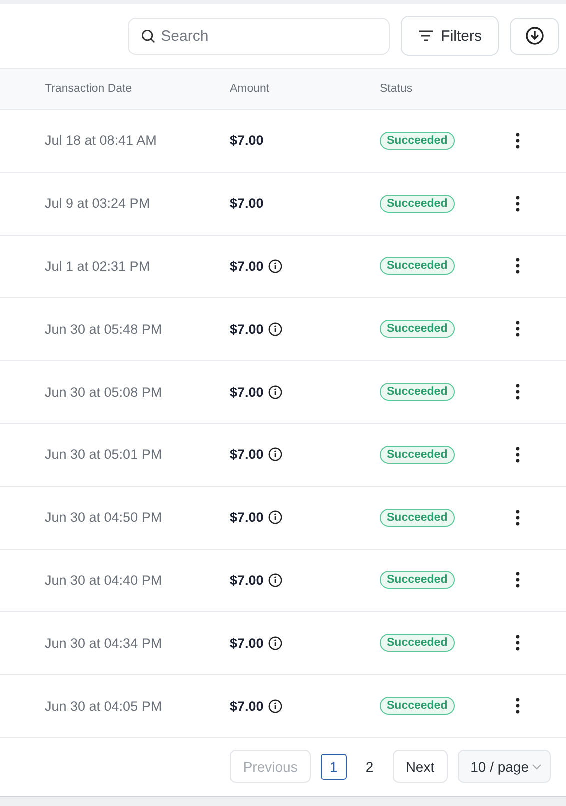  I want to click on filter-icon, so click(426, 36).